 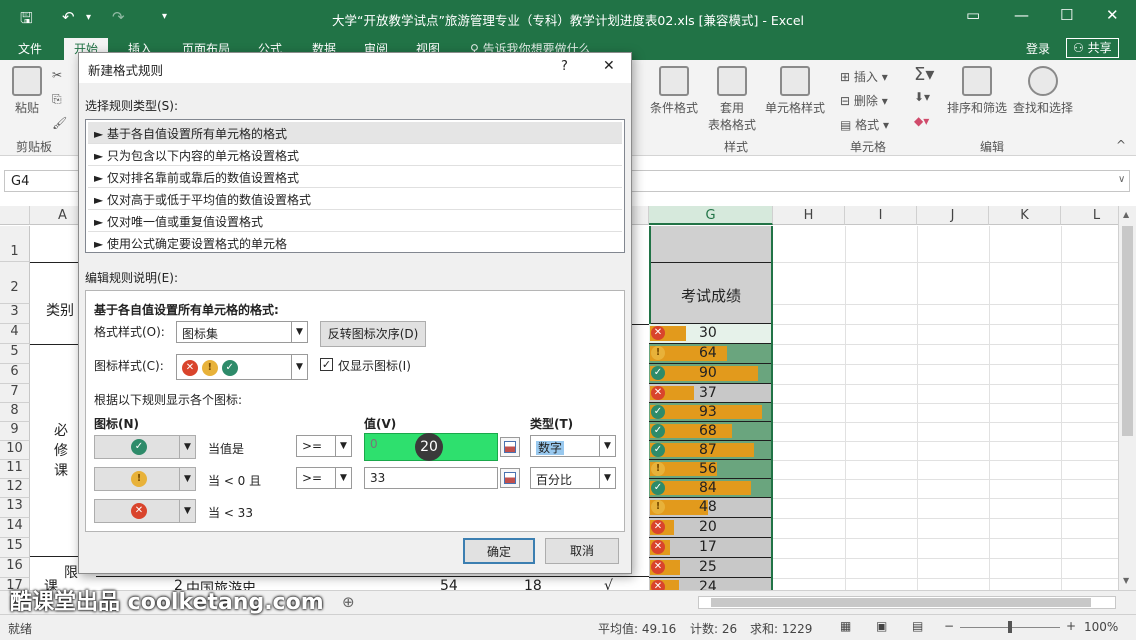 What do you see at coordinates (711, 293) in the screenshot?
I see `header-exam-score: 考试成绩` at bounding box center [711, 293].